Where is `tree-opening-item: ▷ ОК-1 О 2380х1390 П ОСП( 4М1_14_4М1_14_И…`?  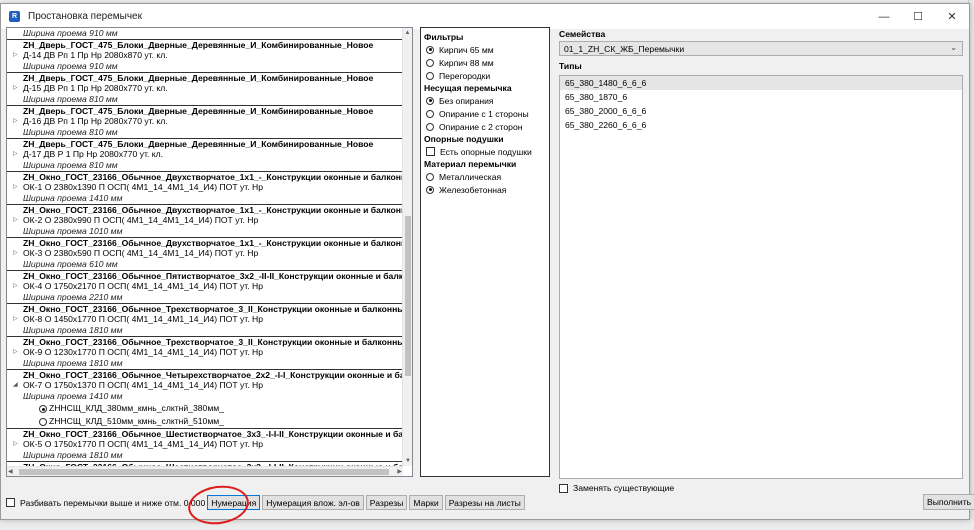 tree-opening-item: ▷ ОК-1 О 2380х1390 П ОСП( 4М1_14_4М1_14_И… is located at coordinates (205, 187).